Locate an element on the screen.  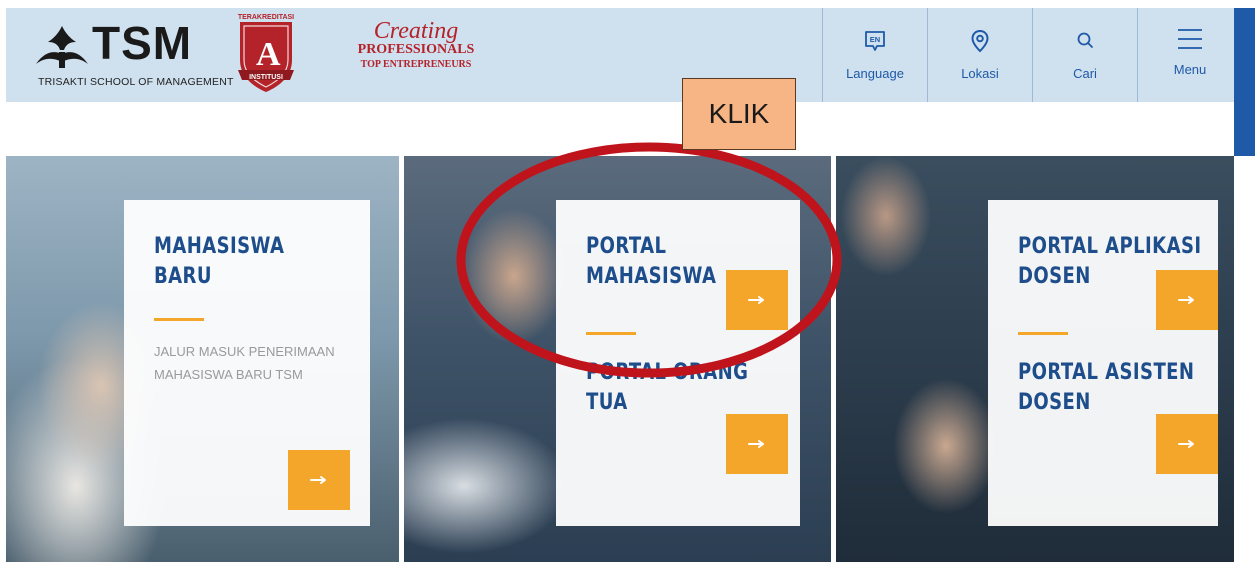
card-portal-mahasiswa: PORTAL MAHASISWA PORTAL ORANG TUA is located at coordinates (678, 363).